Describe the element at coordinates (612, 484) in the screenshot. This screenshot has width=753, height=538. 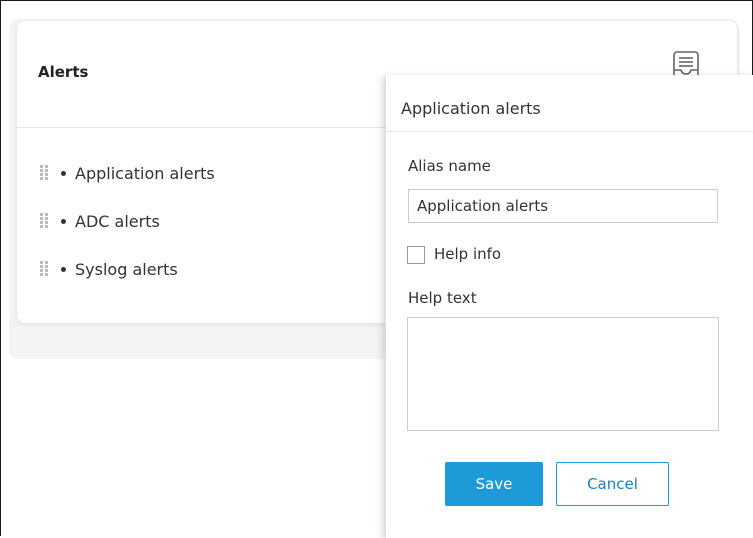
I see `cancel-button: Cancel` at that location.